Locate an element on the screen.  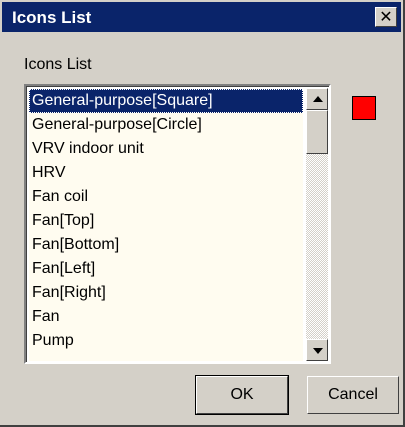
list-item: HRV is located at coordinates (166, 173).